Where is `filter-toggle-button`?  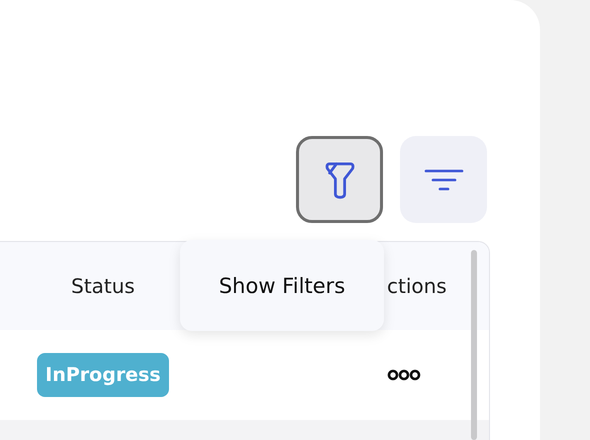 filter-toggle-button is located at coordinates (339, 179).